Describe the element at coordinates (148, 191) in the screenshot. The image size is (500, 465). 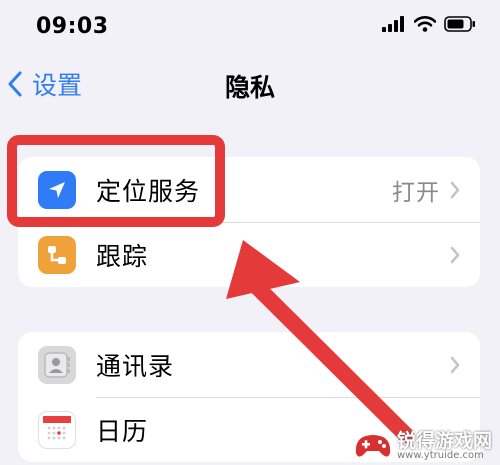
I see `row-label: 定位服务` at that location.